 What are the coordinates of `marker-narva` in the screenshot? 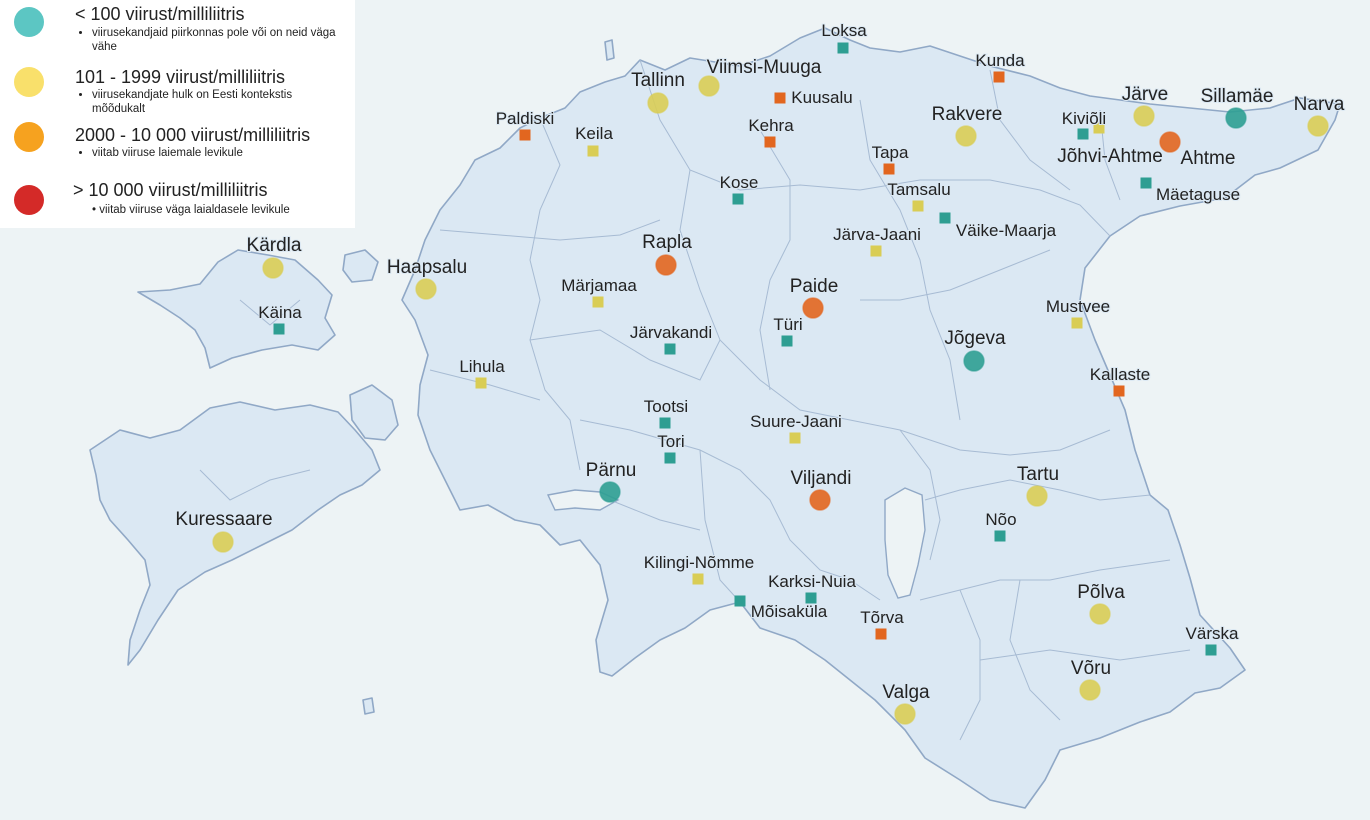 It's located at (1318, 126).